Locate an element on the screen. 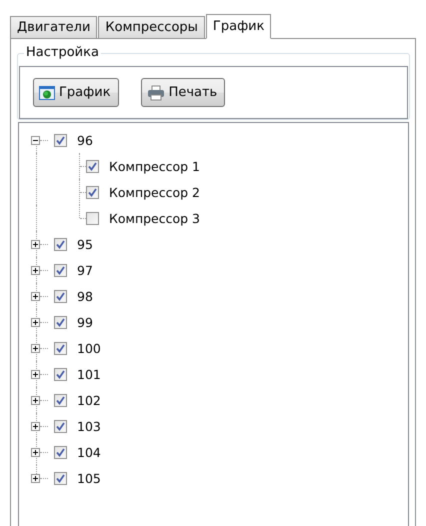  tree-item: 97 is located at coordinates (85, 270).